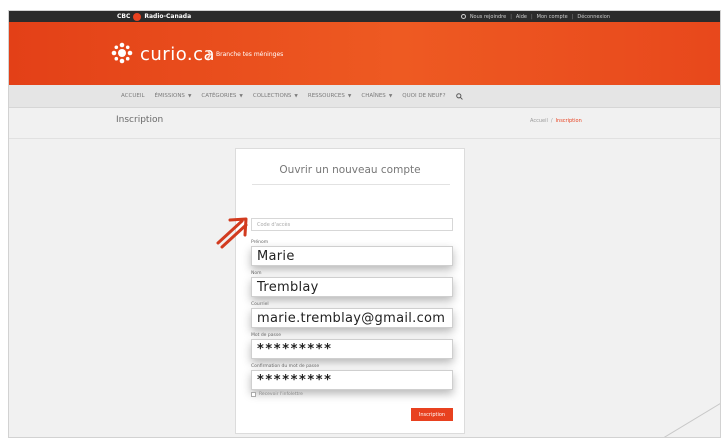 The width and height of the screenshot is (725, 447). What do you see at coordinates (288, 287) in the screenshot?
I see `last-name-value: Tremblay` at bounding box center [288, 287].